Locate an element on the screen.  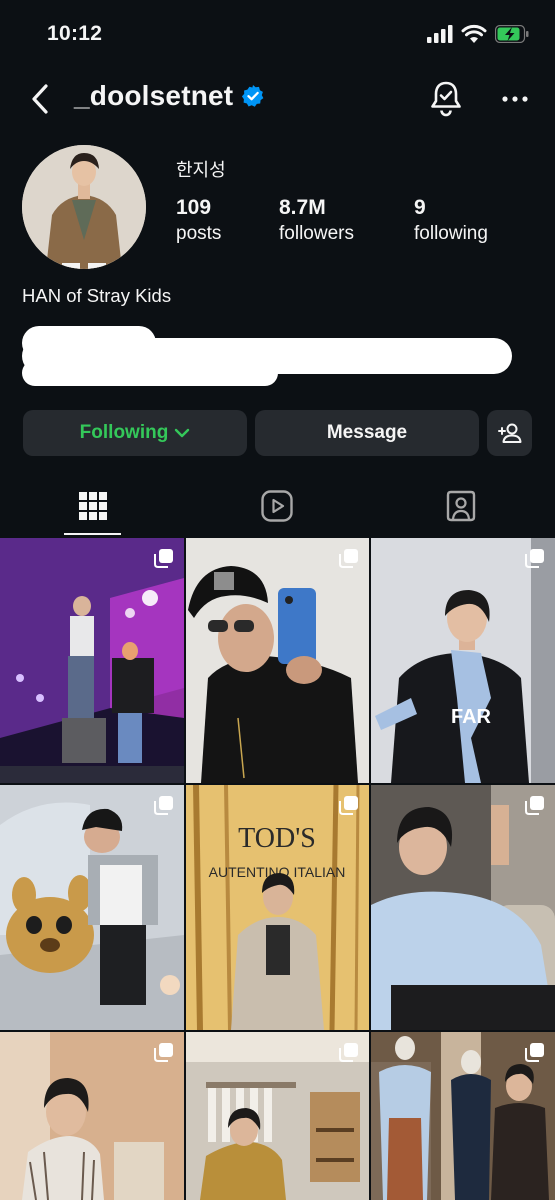
profile-bio: HAN of Stray Kids is located at coordinates (97, 295).